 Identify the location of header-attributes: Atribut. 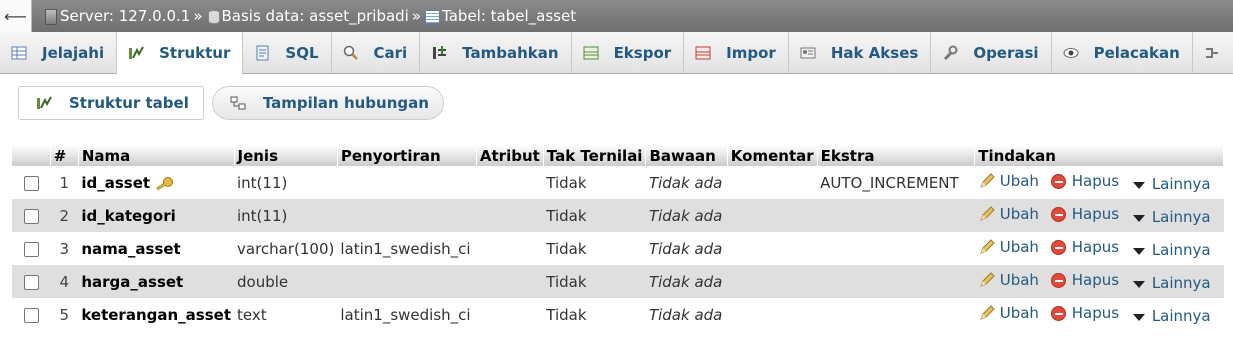
(510, 155).